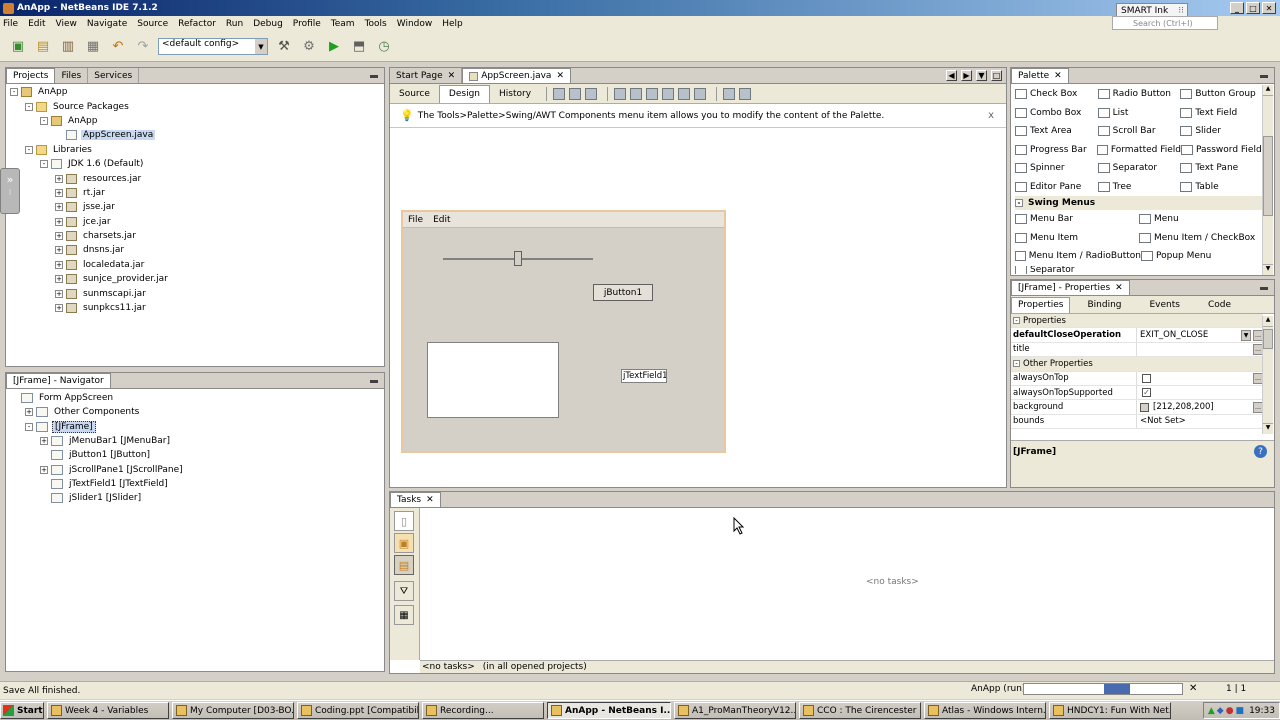 The height and width of the screenshot is (720, 1280). I want to click on tab-design: Design, so click(464, 93).